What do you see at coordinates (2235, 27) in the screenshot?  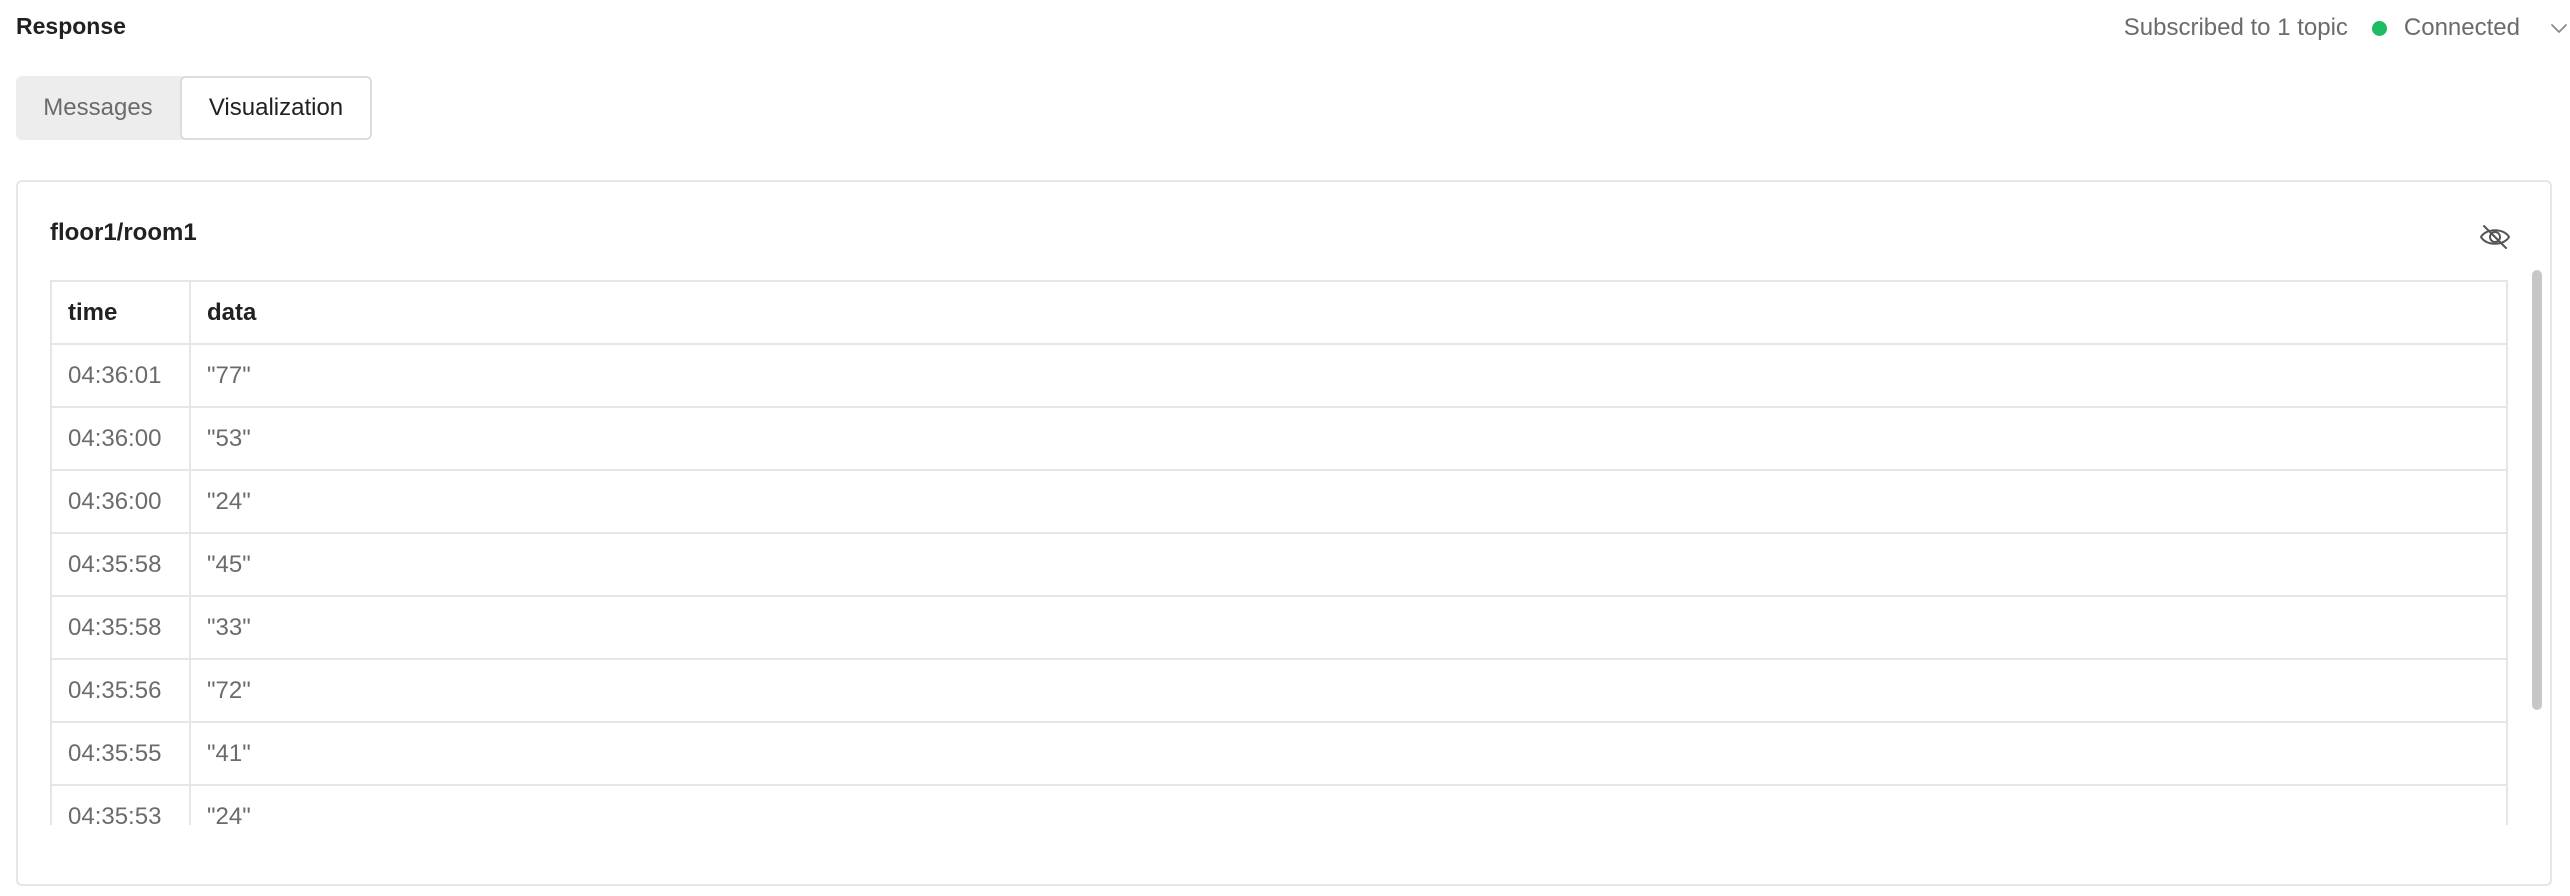 I see `subscription-count: Subscribed to 1 topic` at bounding box center [2235, 27].